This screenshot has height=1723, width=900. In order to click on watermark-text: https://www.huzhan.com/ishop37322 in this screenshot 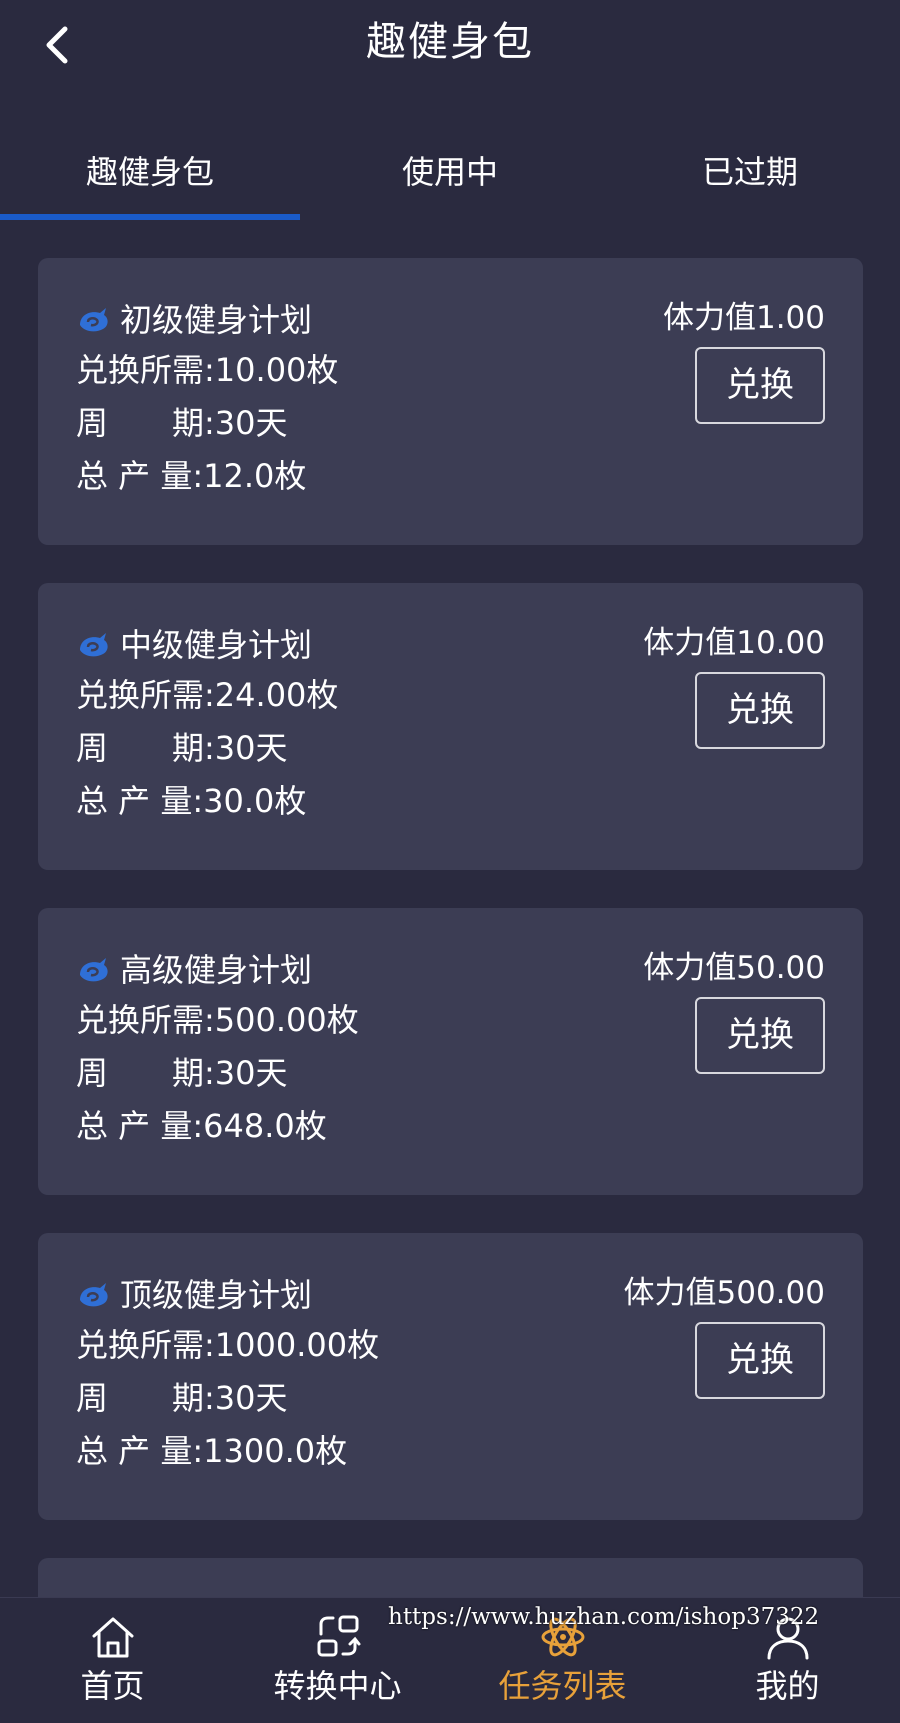, I will do `click(604, 1617)`.